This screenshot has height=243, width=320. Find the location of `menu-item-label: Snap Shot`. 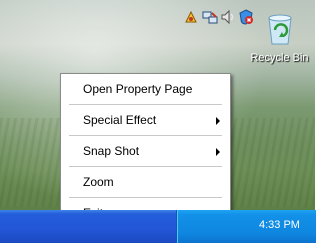

menu-item-label: Snap Shot is located at coordinates (111, 151).